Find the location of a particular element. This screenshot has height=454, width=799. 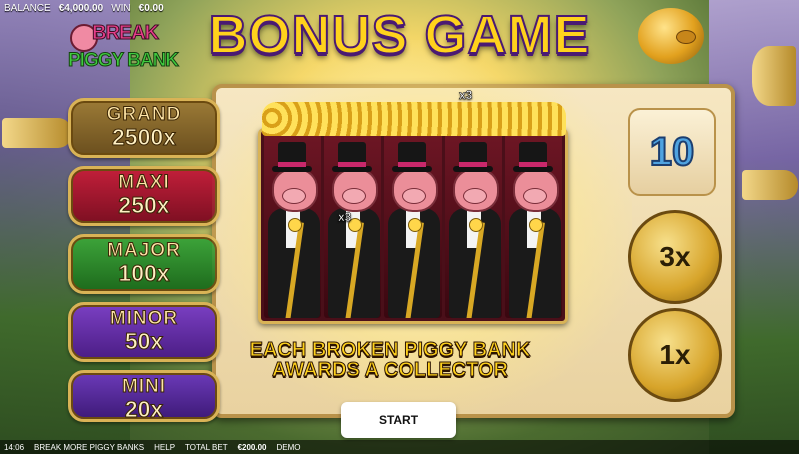

message-line-1: EACH BROKEN PIGGY BANK is located at coordinates (390, 350).